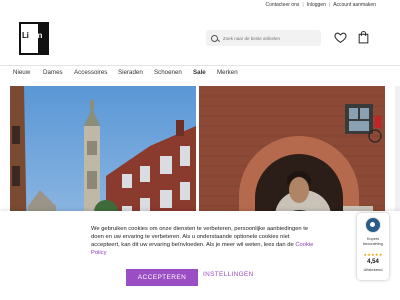 The width and height of the screenshot is (400, 300). I want to click on search-input, so click(272, 38).